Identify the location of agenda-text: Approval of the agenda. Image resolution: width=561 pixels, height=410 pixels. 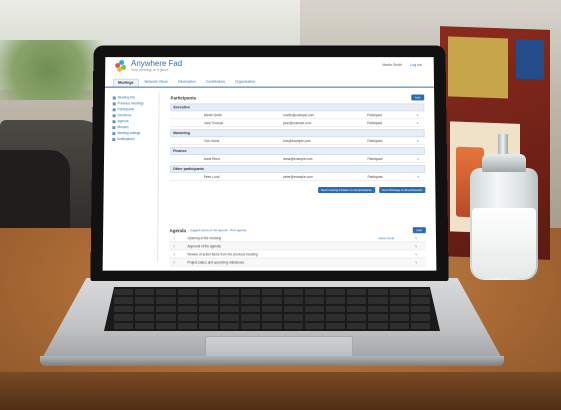
(204, 245).